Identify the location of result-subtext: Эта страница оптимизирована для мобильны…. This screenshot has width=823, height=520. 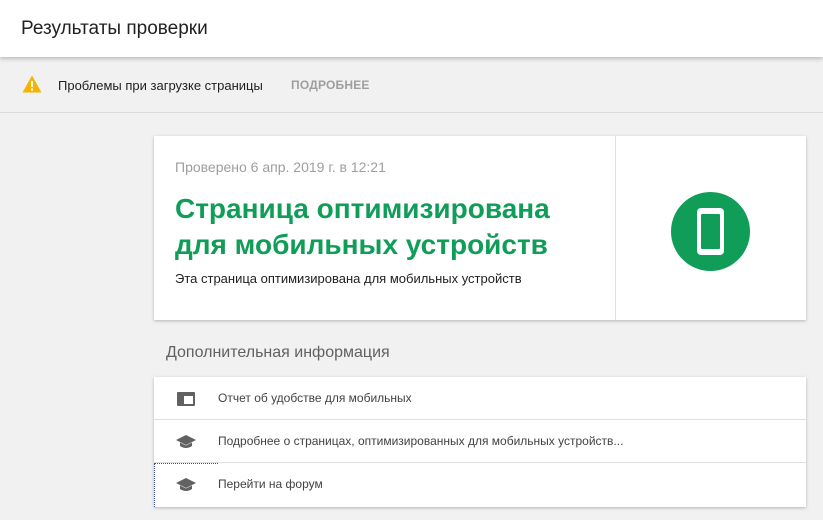
(348, 278).